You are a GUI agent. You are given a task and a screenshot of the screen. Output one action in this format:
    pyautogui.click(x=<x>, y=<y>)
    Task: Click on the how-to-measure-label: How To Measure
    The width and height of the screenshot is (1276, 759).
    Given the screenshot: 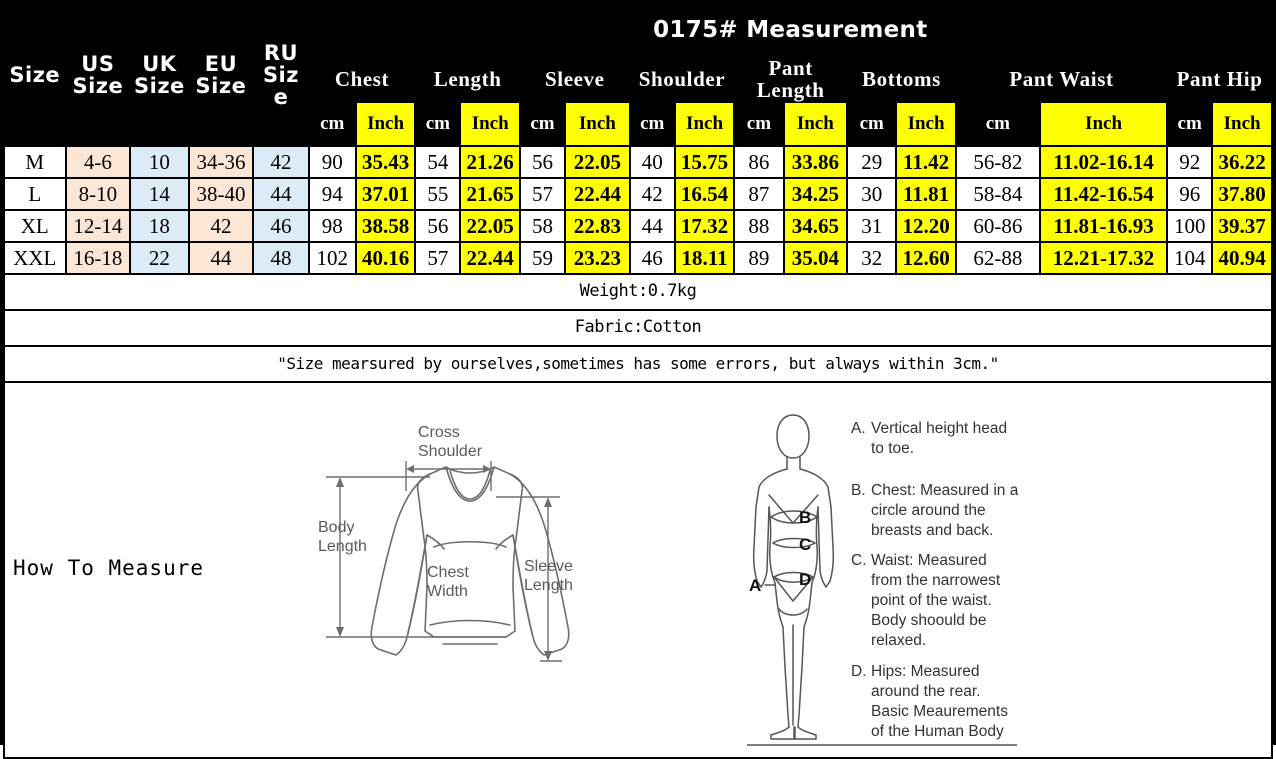 What is the action you would take?
    pyautogui.click(x=109, y=568)
    